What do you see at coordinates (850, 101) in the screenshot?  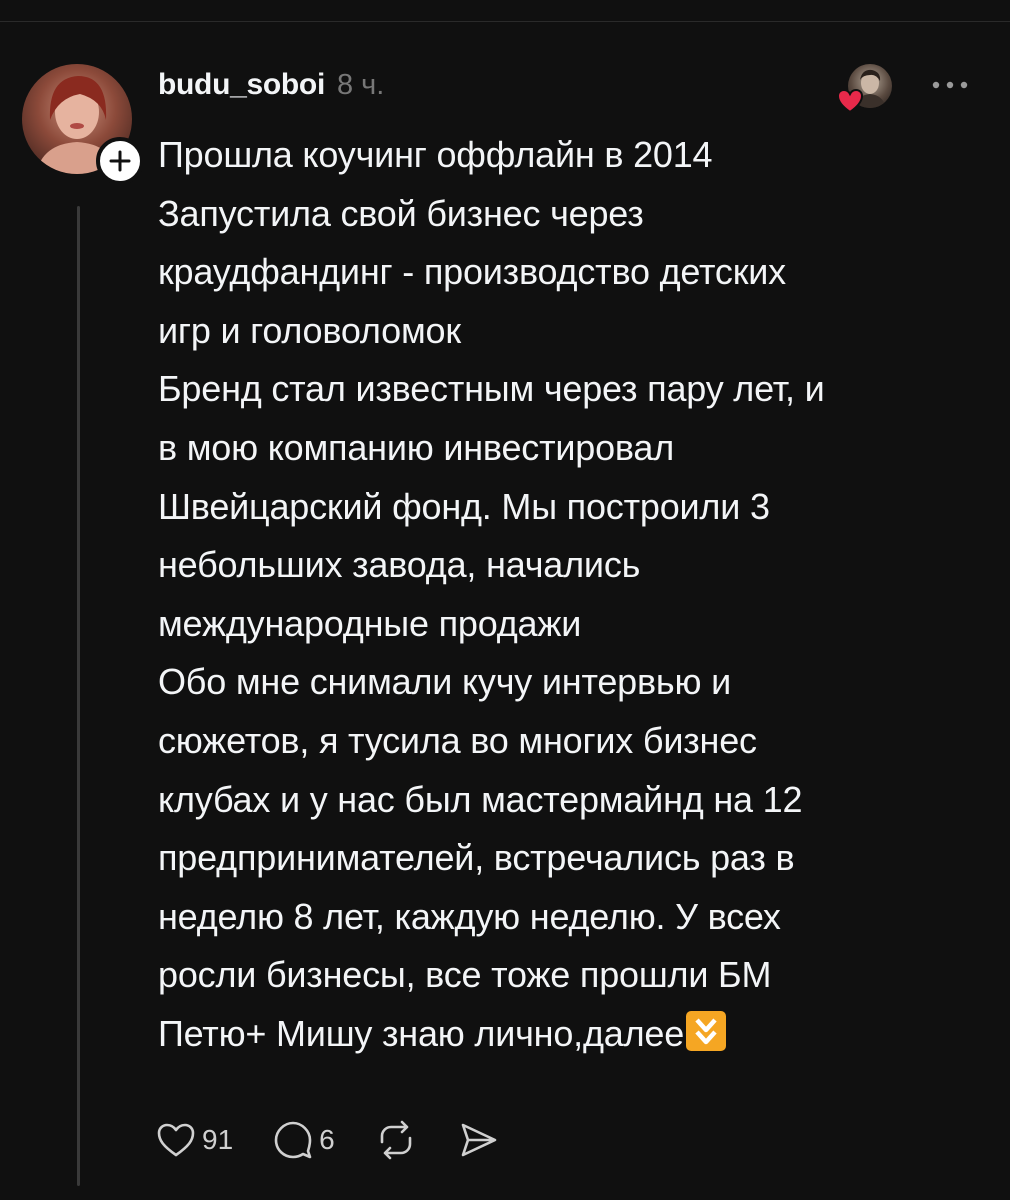 I see `red-heart-icon` at bounding box center [850, 101].